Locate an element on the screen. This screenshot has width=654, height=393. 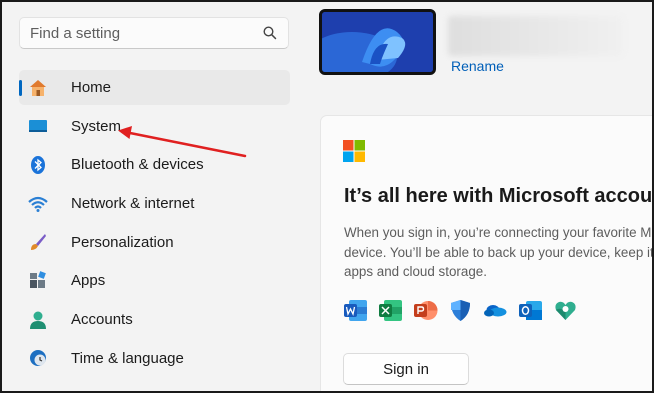
family-icon is located at coordinates (565, 310).